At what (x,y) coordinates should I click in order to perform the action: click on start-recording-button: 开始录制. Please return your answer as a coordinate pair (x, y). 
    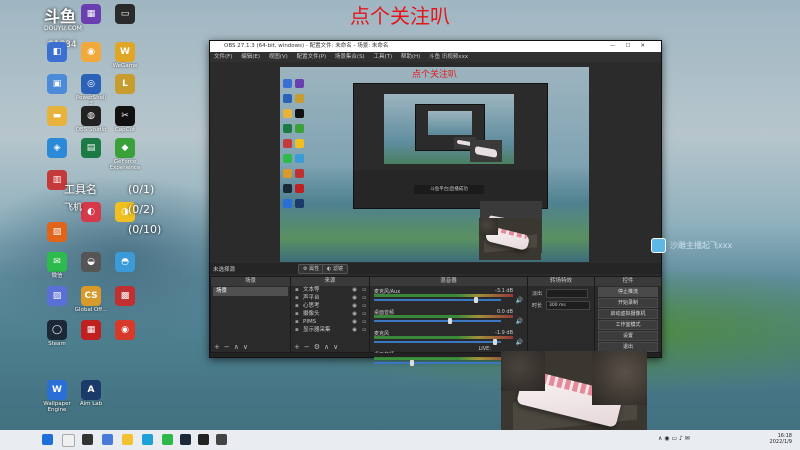
    Looking at the image, I should click on (628, 303).